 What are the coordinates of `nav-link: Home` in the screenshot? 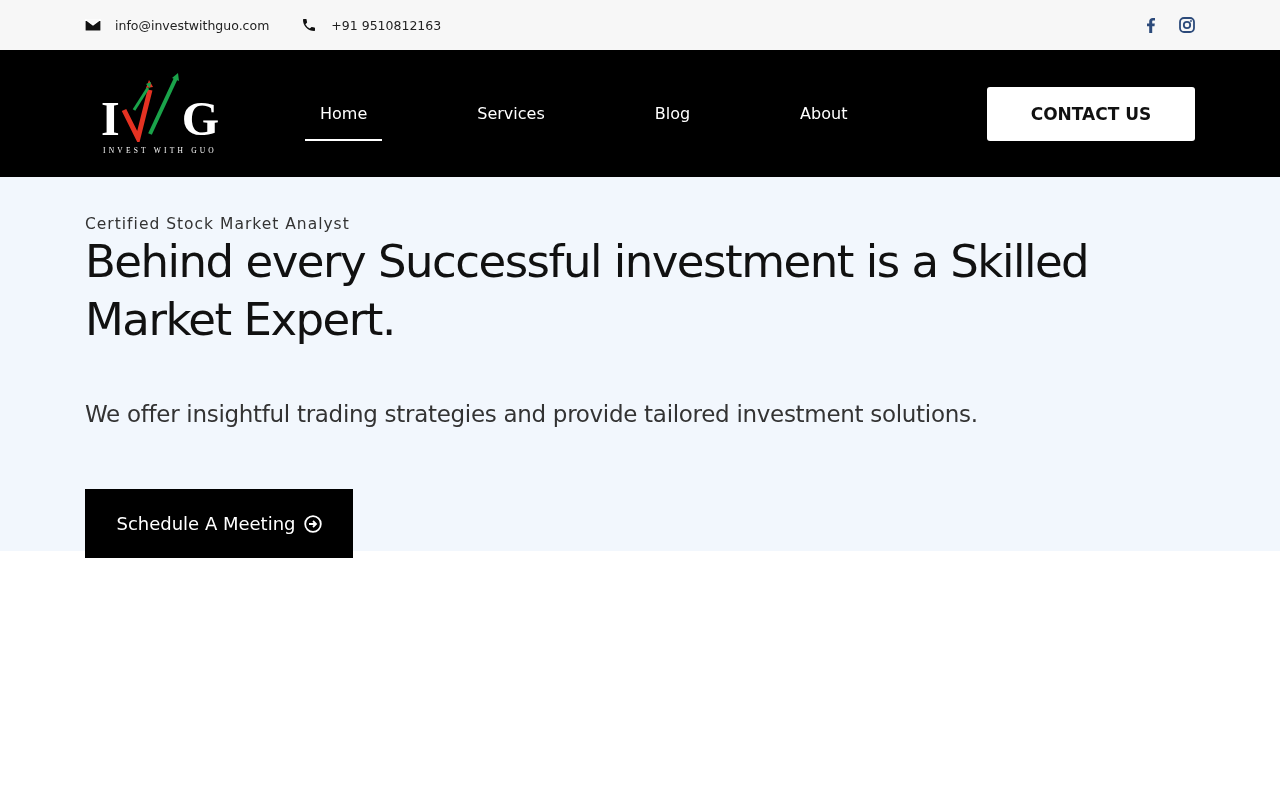 It's located at (344, 114).